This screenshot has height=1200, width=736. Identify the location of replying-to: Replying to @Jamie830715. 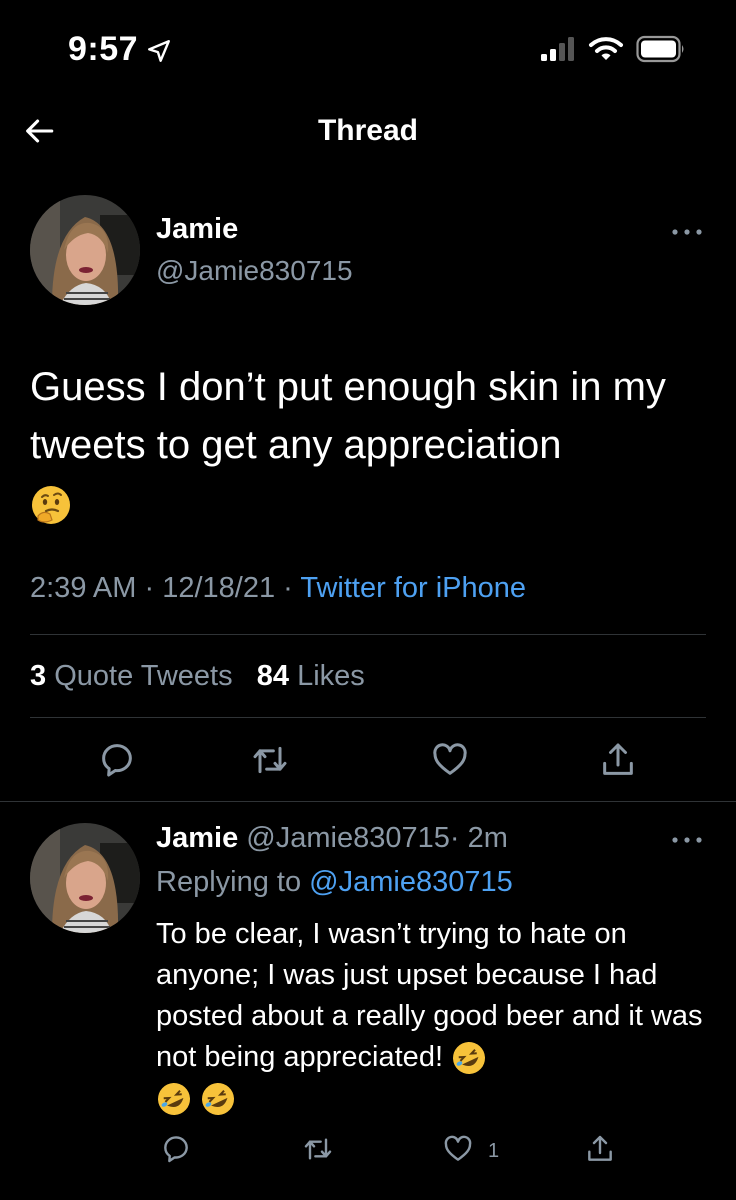
(334, 882).